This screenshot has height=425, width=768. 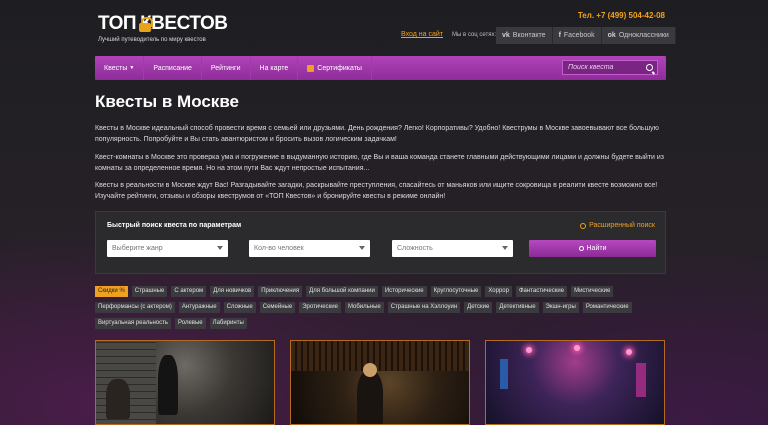 I want to click on tag-item: Лабиринты, so click(x=228, y=323).